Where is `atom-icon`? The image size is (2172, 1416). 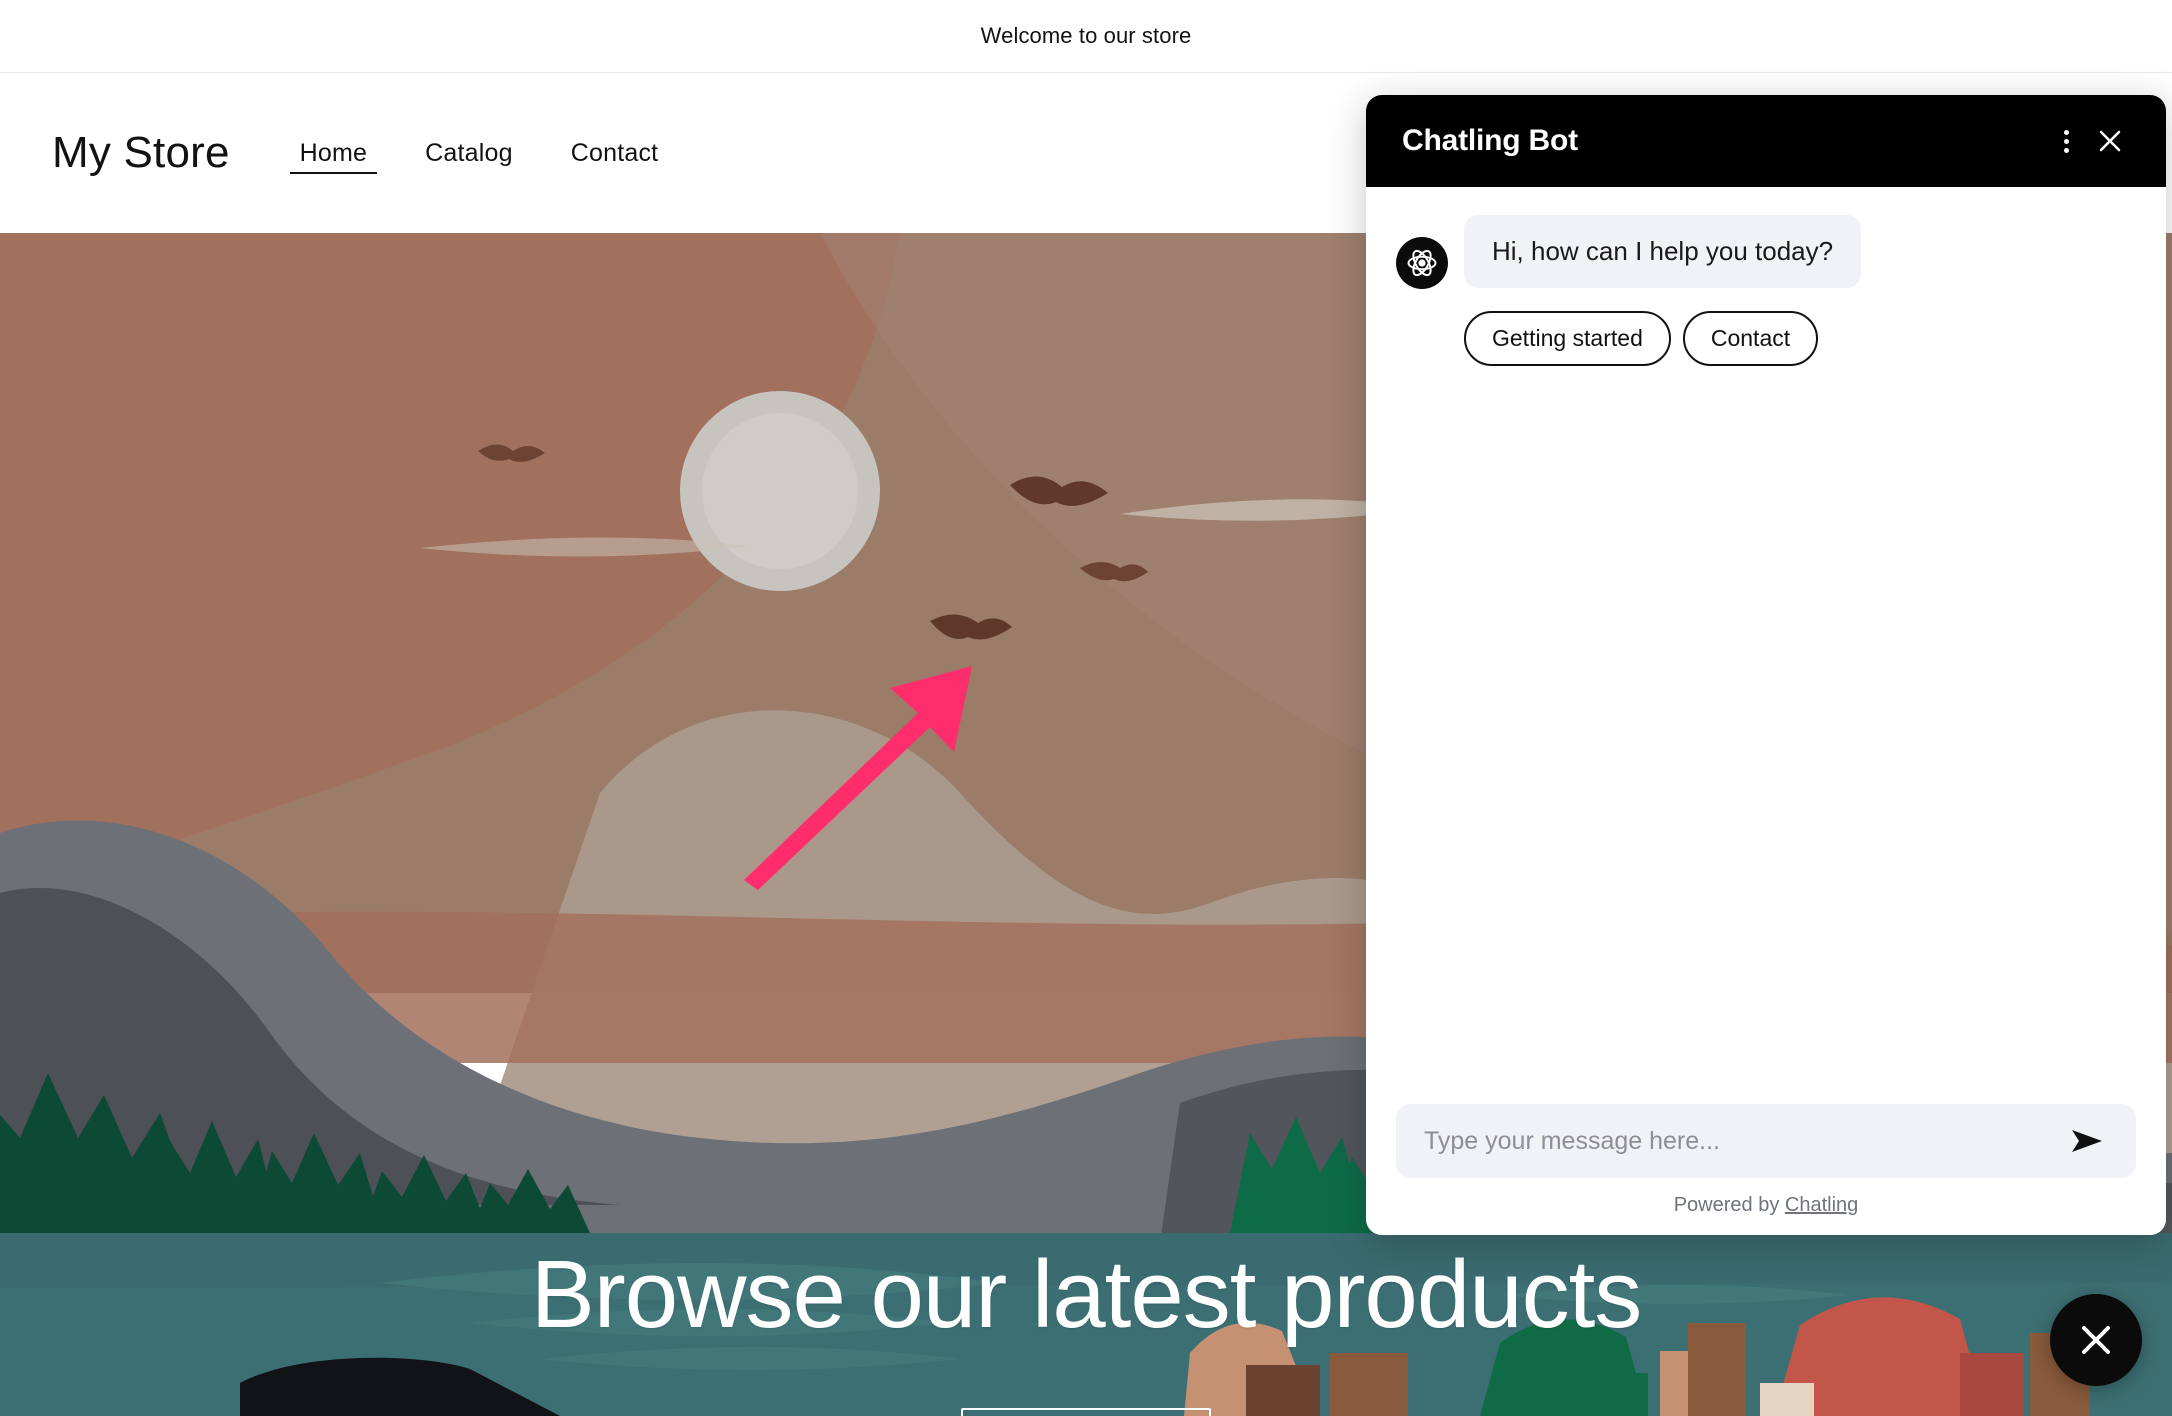
atom-icon is located at coordinates (1422, 263).